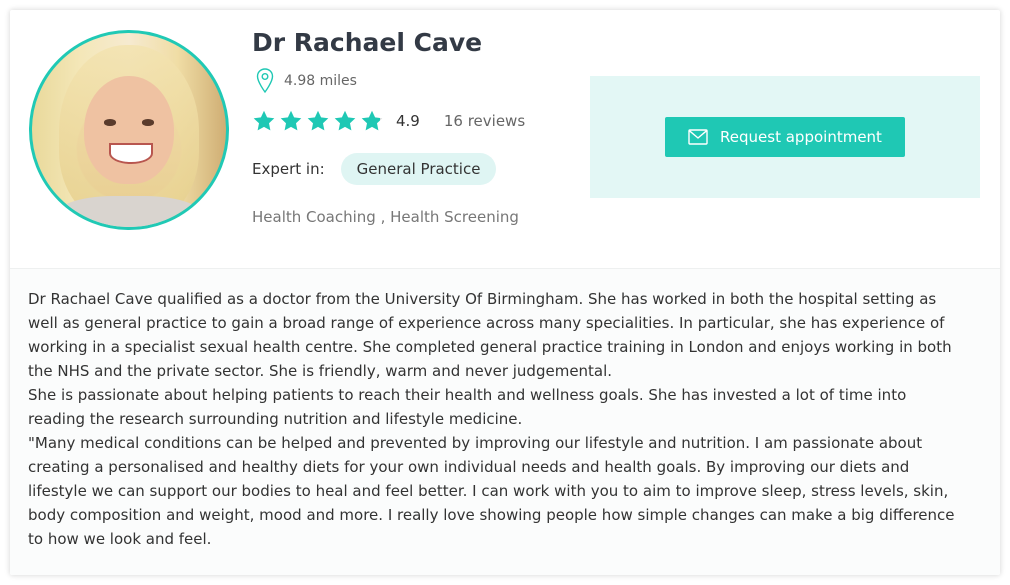 This screenshot has height=585, width=1010. Describe the element at coordinates (388, 121) in the screenshot. I see `rating: 4.9 16 reviews` at that location.